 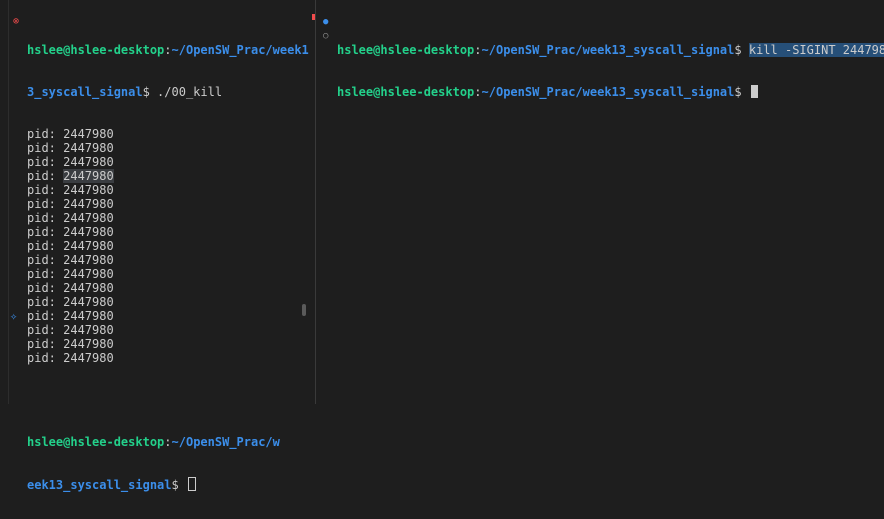 I want to click on command-line-wrap: 3_syscall_signal$ ./00_kill, so click(x=168, y=92).